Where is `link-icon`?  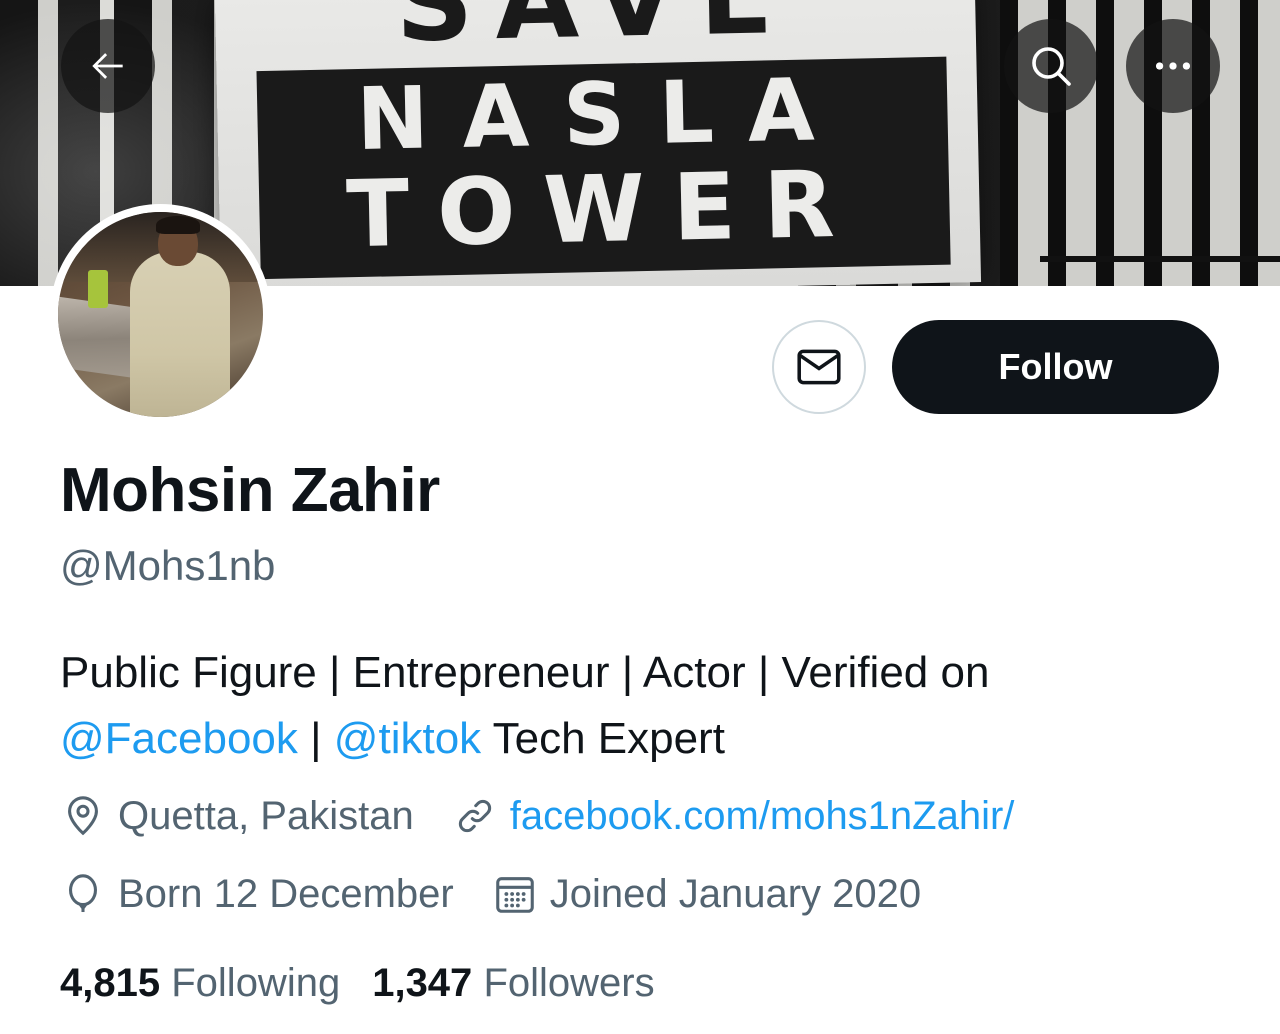 link-icon is located at coordinates (474, 816).